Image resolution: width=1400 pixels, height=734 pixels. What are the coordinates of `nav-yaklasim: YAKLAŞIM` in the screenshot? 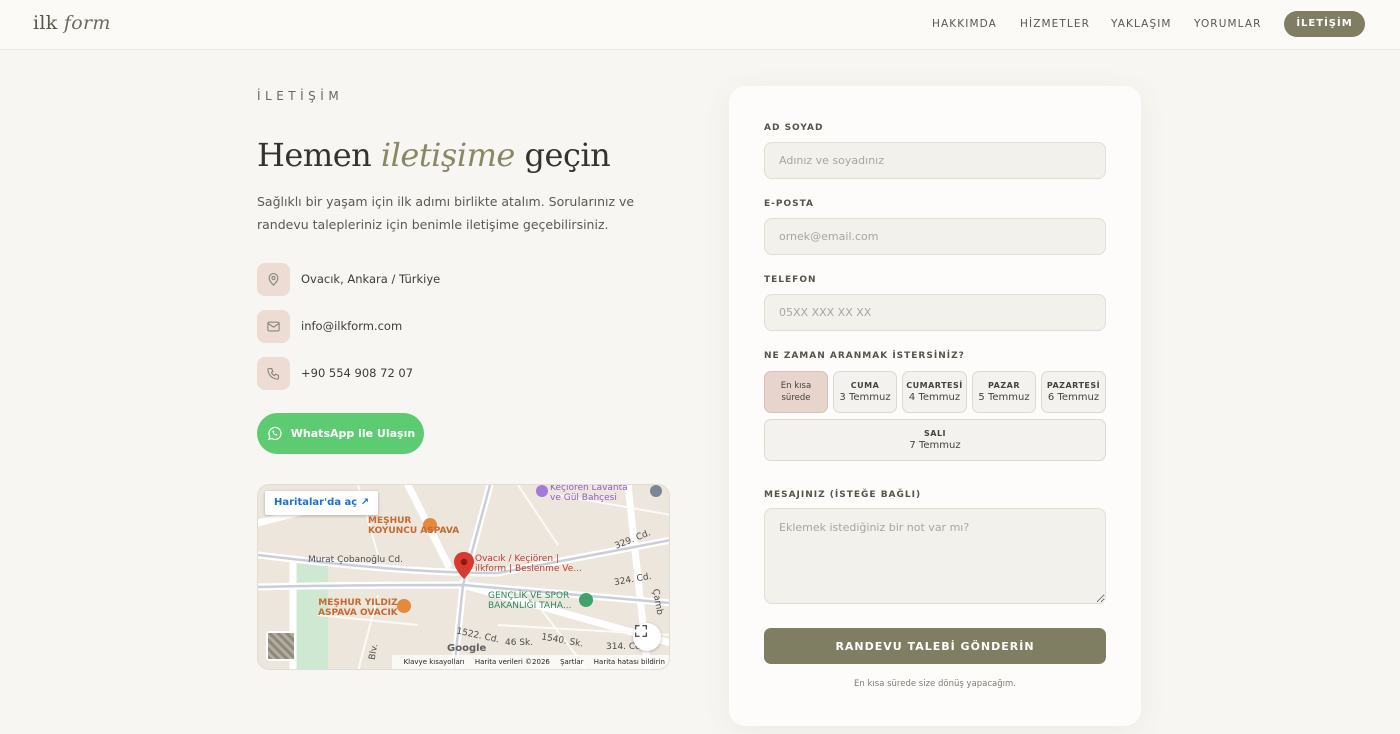 It's located at (1141, 24).